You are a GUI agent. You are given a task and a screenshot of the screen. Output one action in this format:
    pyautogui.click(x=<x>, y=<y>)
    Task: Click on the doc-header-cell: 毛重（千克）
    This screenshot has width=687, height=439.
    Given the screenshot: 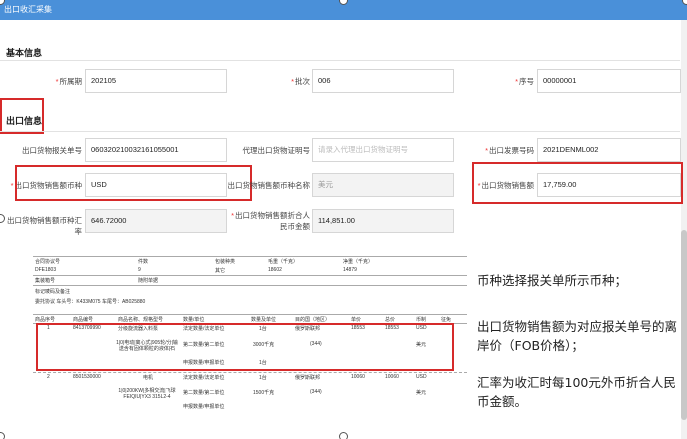 What is the action you would take?
    pyautogui.click(x=283, y=262)
    